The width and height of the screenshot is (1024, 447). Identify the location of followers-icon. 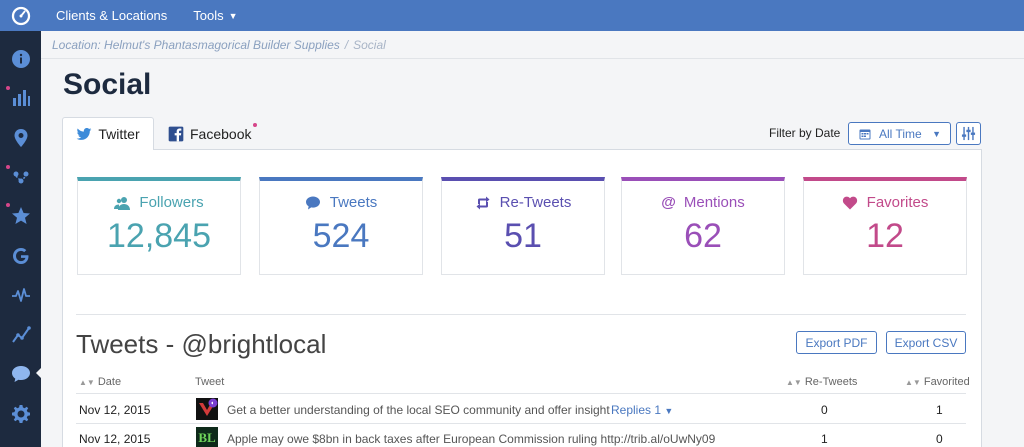
(122, 203).